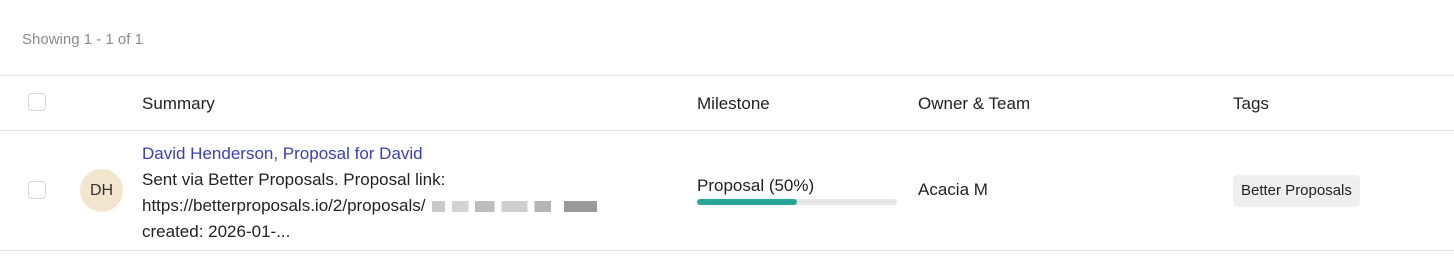  Describe the element at coordinates (1296, 191) in the screenshot. I see `tag-badge: Better Proposals` at that location.